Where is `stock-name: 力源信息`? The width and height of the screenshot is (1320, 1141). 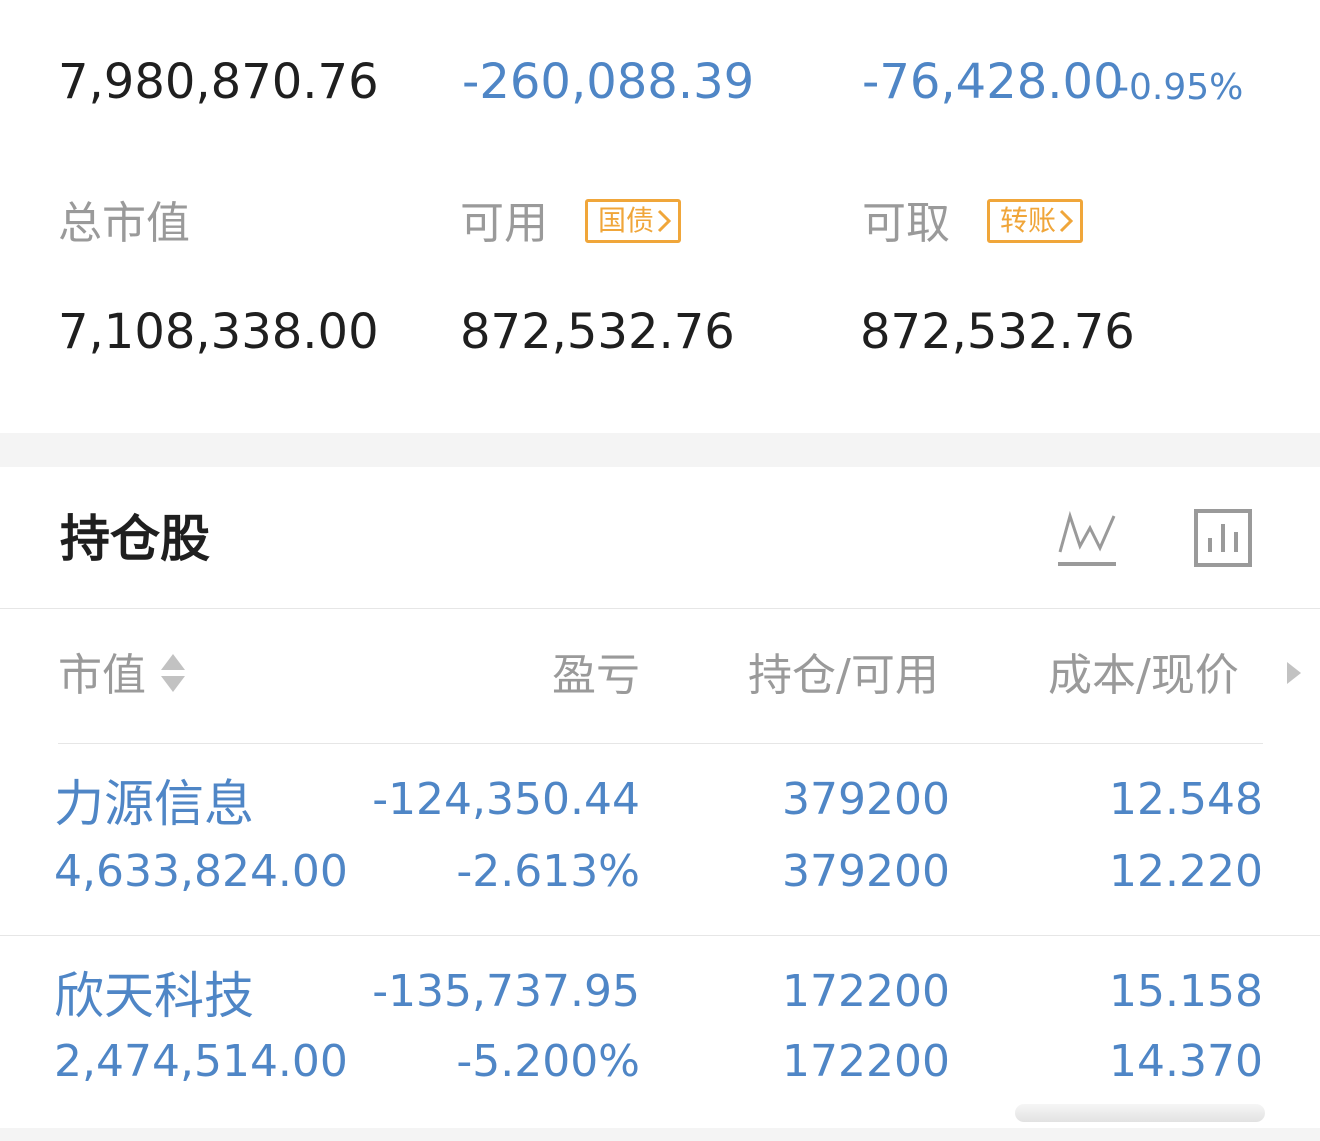 stock-name: 力源信息 is located at coordinates (154, 804).